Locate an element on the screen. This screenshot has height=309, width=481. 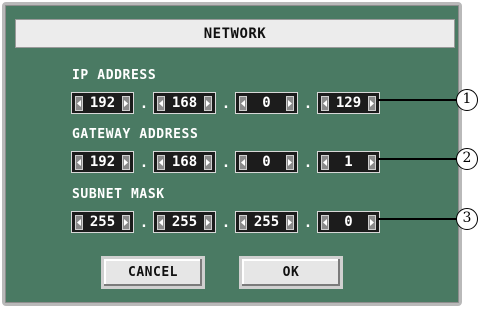
gateway-octet-3-value: 0 is located at coordinates (266, 162).